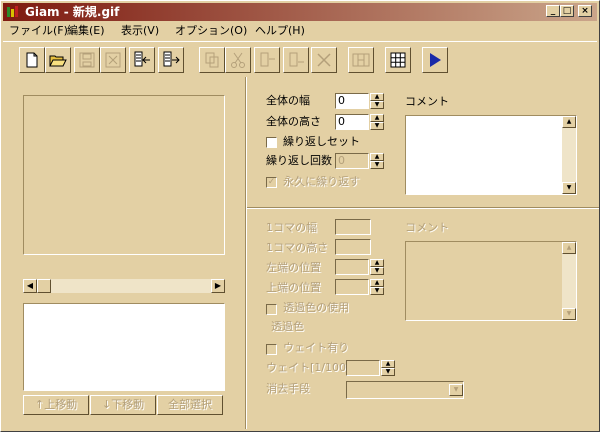  What do you see at coordinates (211, 31) in the screenshot?
I see `menu-options: オプション(O)` at bounding box center [211, 31].